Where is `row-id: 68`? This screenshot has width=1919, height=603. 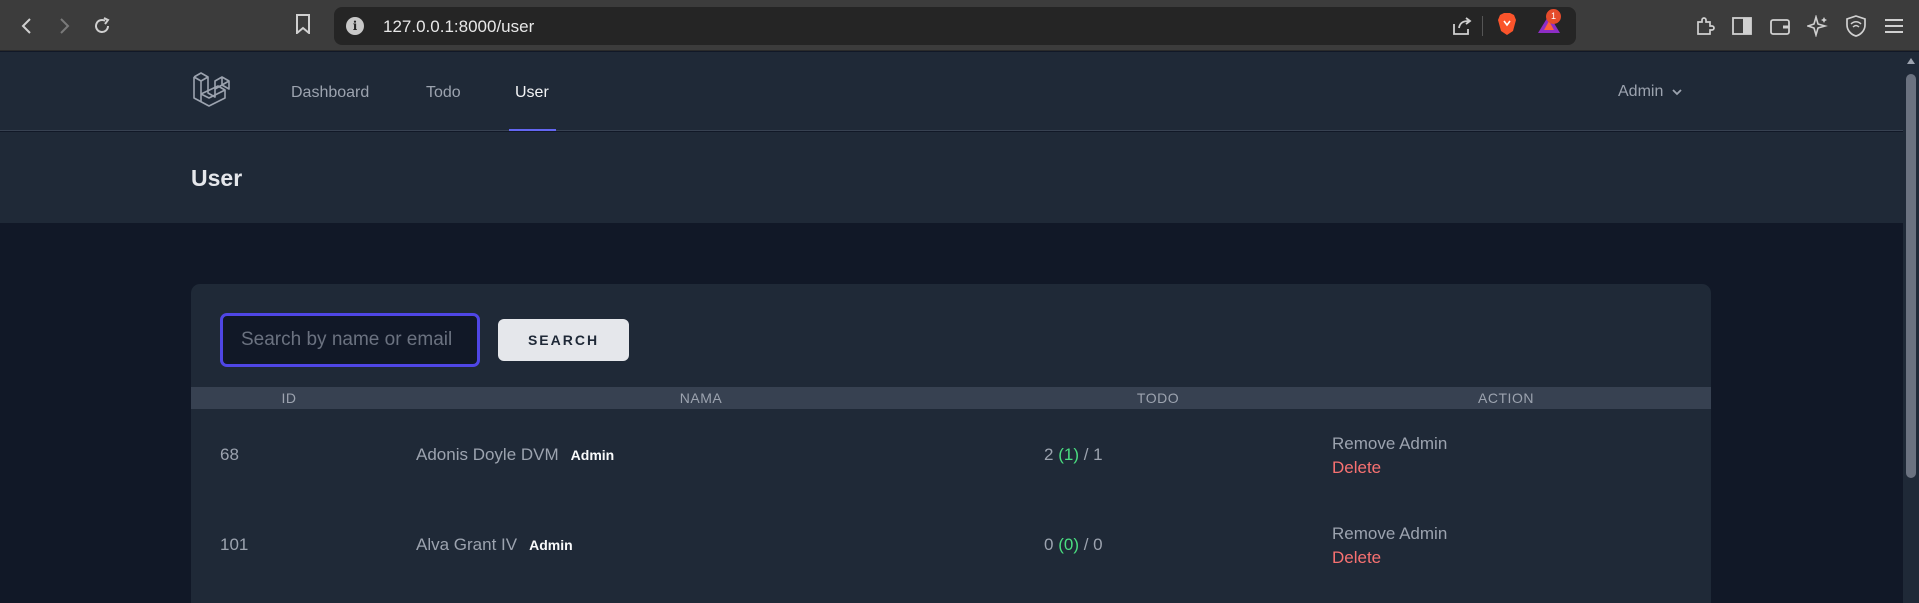 row-id: 68 is located at coordinates (229, 454).